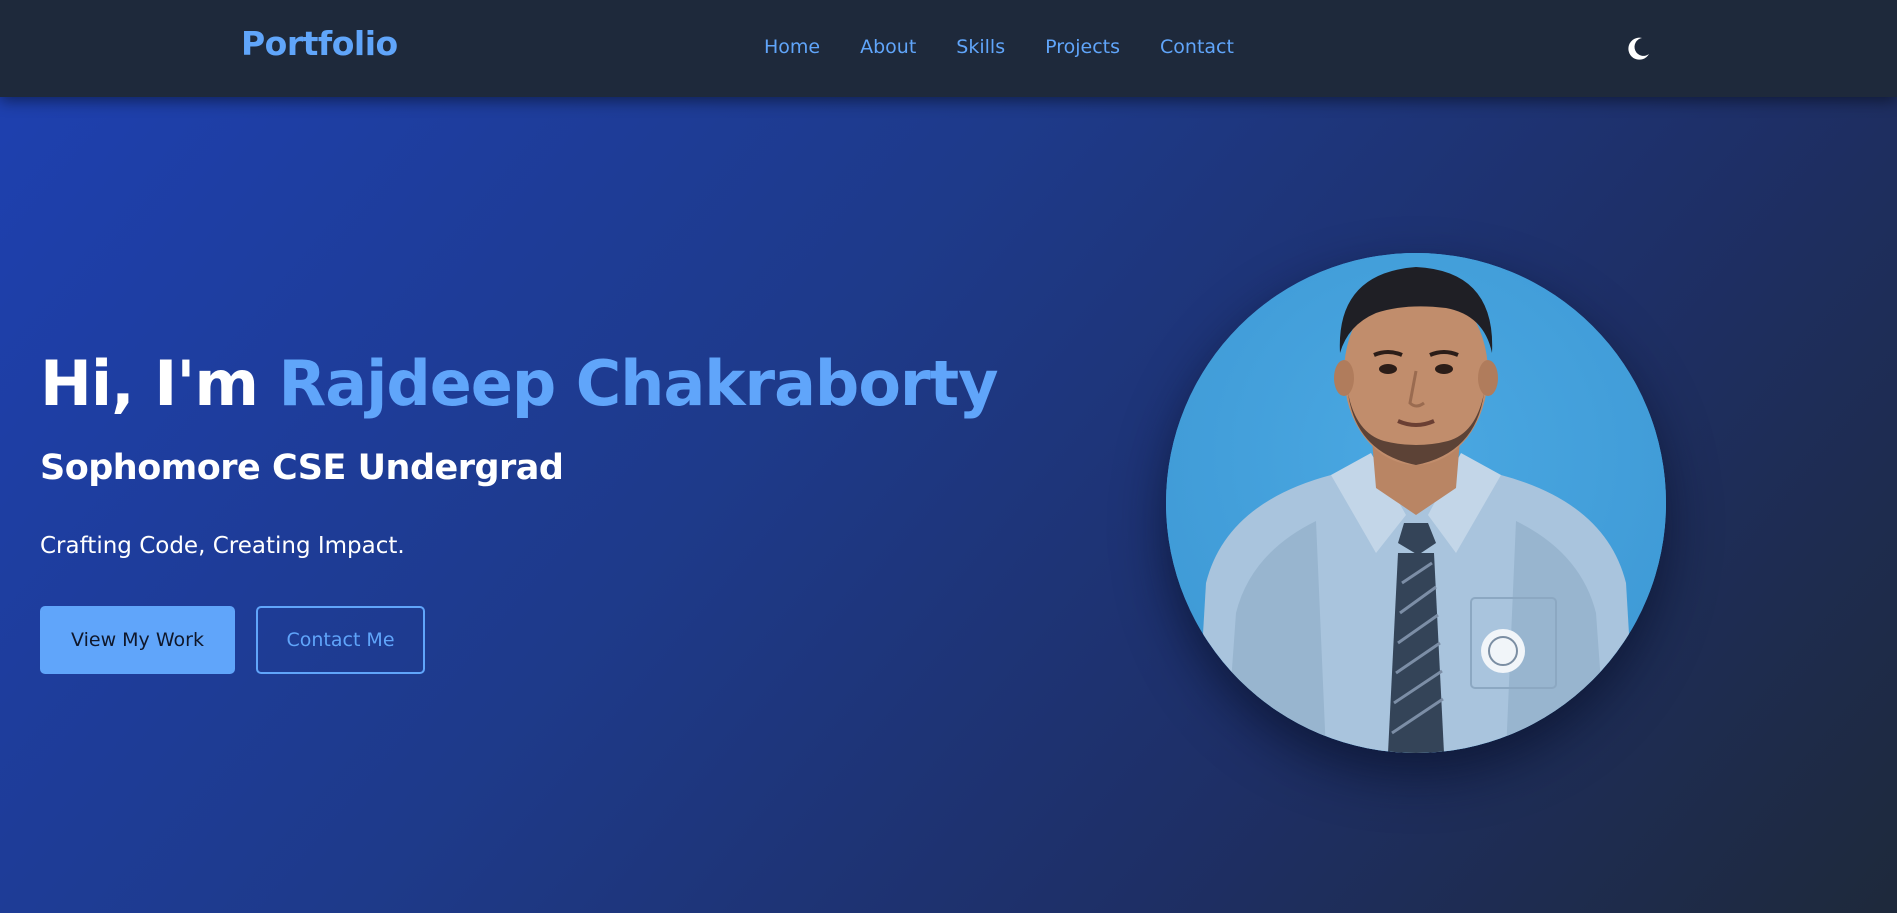 The width and height of the screenshot is (1897, 913). I want to click on hero-greeting: Hi, I'm, so click(149, 383).